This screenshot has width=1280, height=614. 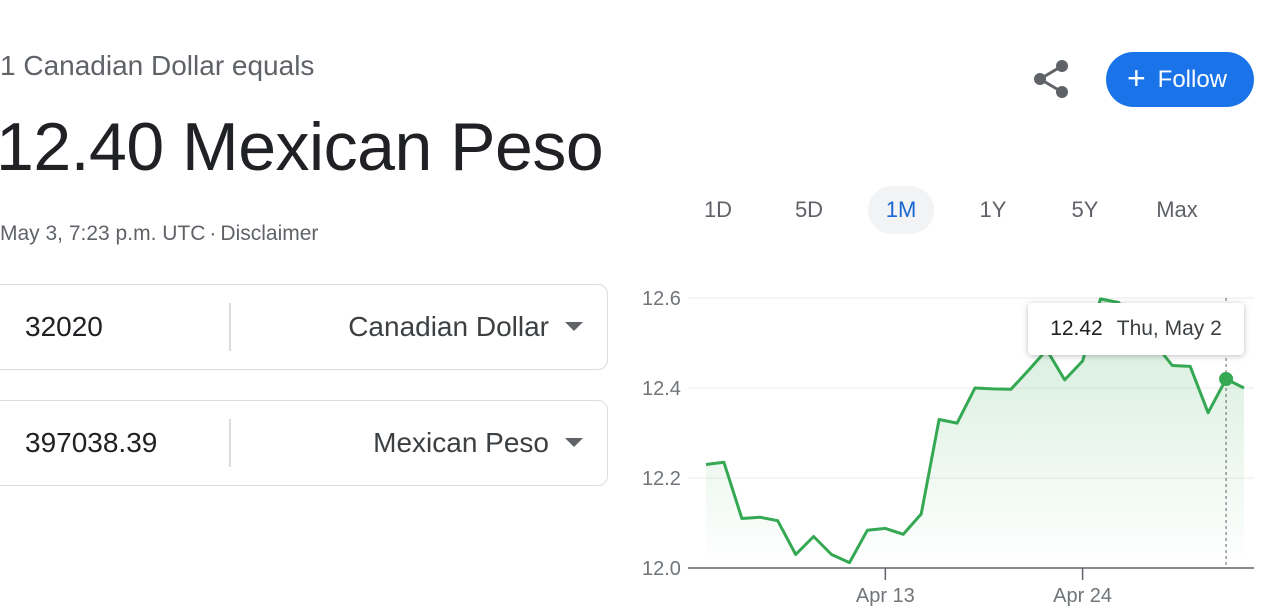 What do you see at coordinates (661, 569) in the screenshot?
I see `y-tick-label: 12.0` at bounding box center [661, 569].